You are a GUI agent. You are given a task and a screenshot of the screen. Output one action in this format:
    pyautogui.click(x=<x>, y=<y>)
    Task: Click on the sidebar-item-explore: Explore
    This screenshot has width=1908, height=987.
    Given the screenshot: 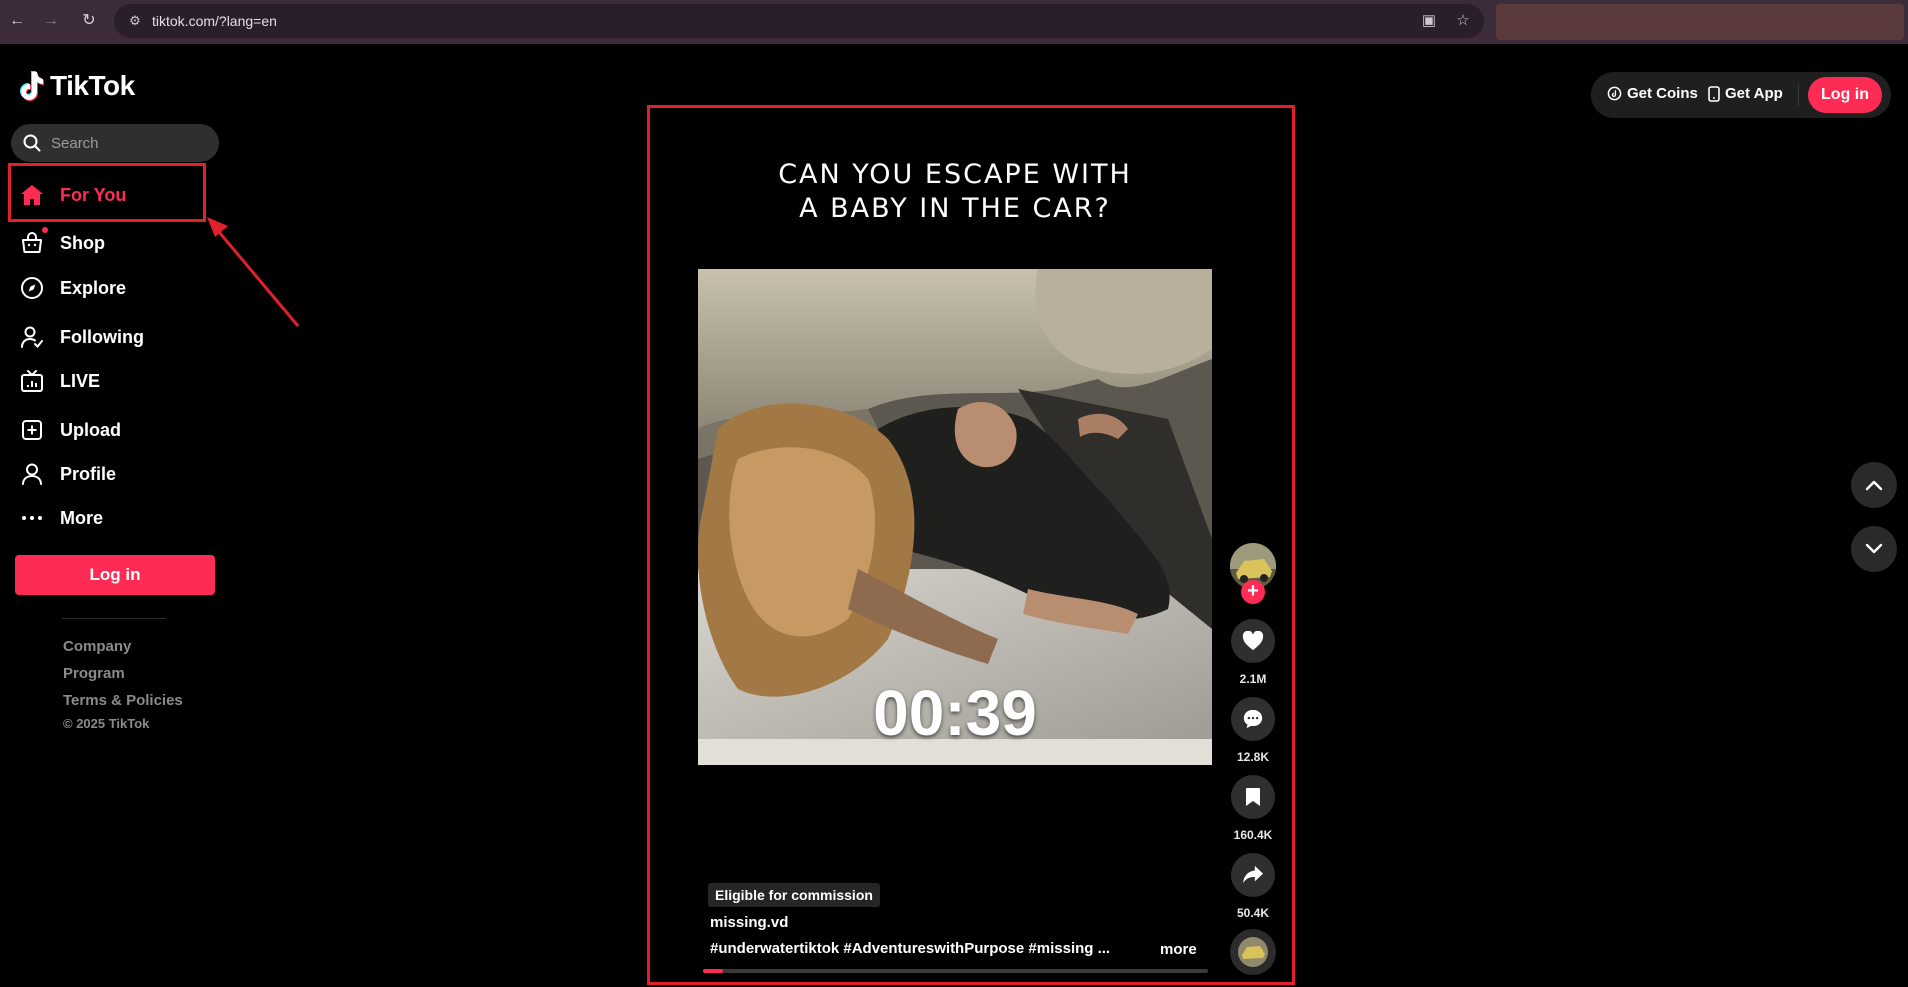 What is the action you would take?
    pyautogui.click(x=106, y=288)
    